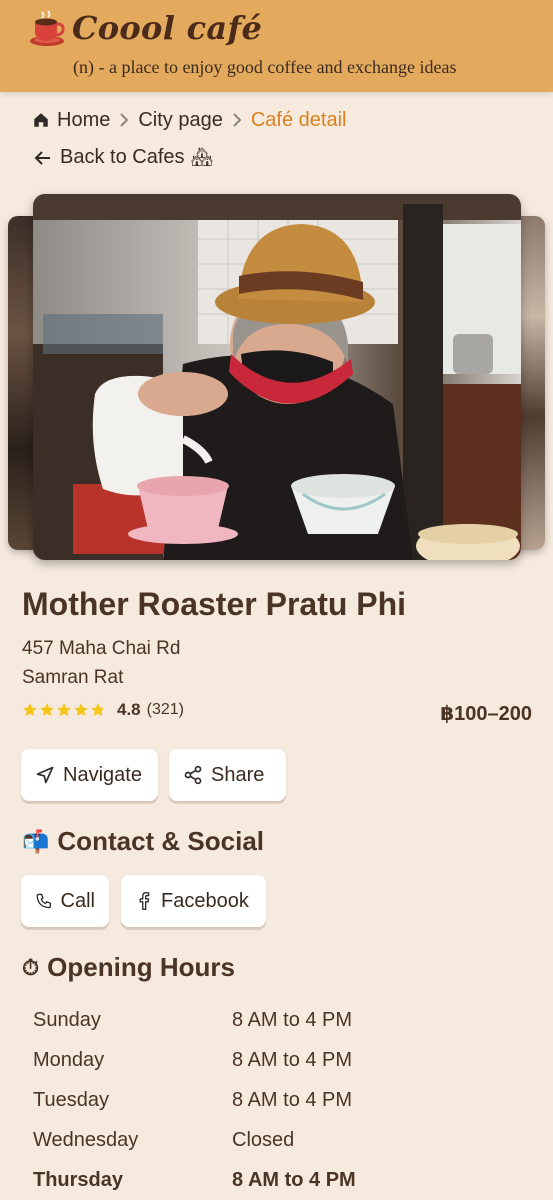 This screenshot has height=1200, width=553. What do you see at coordinates (44, 901) in the screenshot?
I see `phone-icon` at bounding box center [44, 901].